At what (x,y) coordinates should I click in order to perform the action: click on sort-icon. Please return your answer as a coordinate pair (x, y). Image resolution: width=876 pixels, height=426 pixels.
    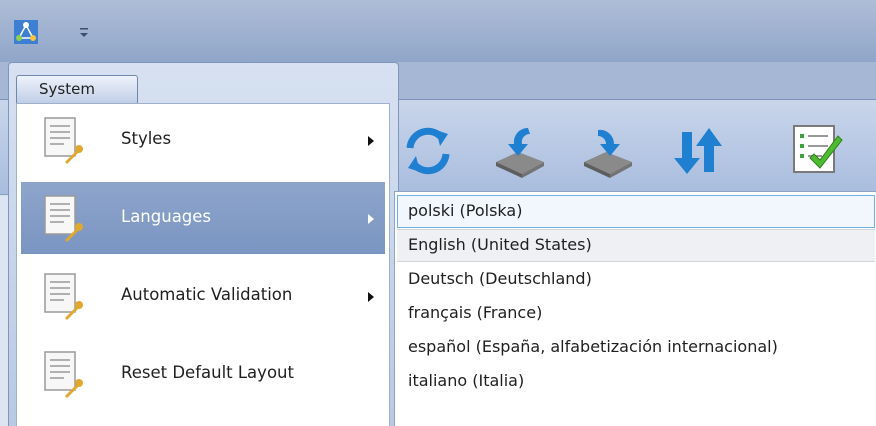
    Looking at the image, I should click on (698, 150).